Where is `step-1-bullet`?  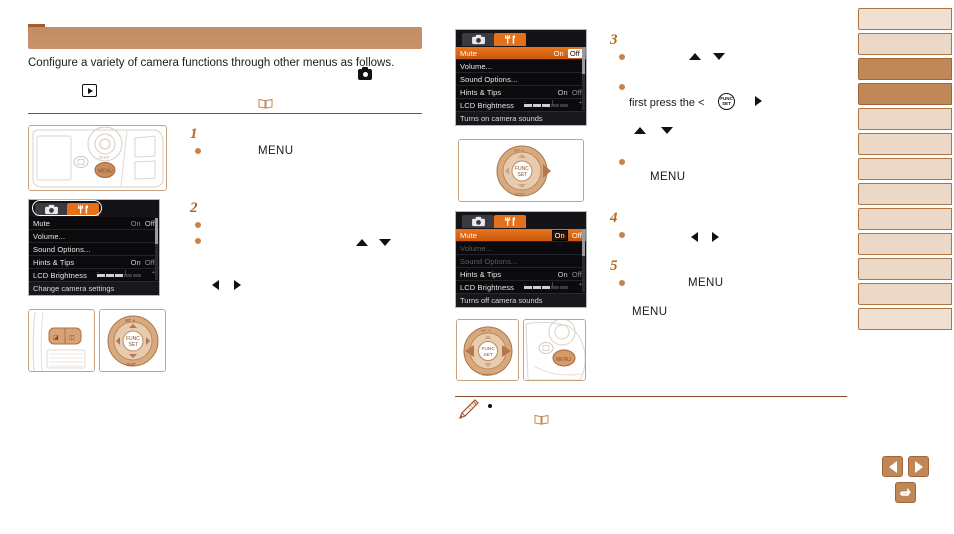
step-1-bullet is located at coordinates (198, 151).